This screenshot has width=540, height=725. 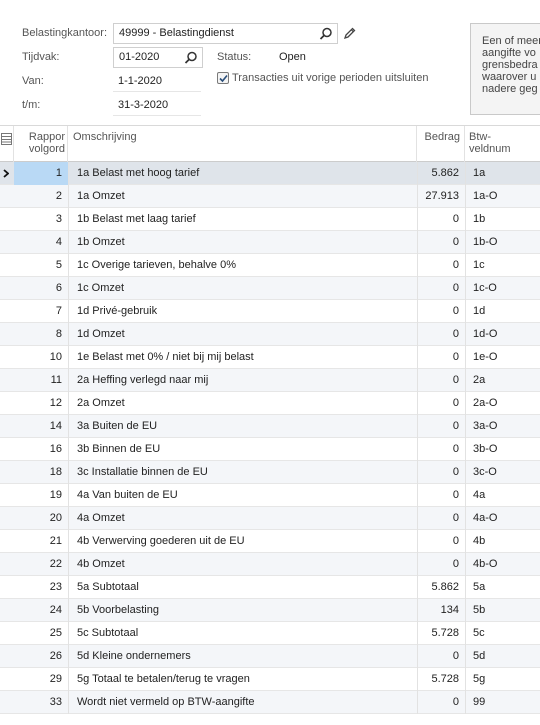 I want to click on table-row: 14 3a Buiten de EU 0 3a-O, so click(x=270, y=426).